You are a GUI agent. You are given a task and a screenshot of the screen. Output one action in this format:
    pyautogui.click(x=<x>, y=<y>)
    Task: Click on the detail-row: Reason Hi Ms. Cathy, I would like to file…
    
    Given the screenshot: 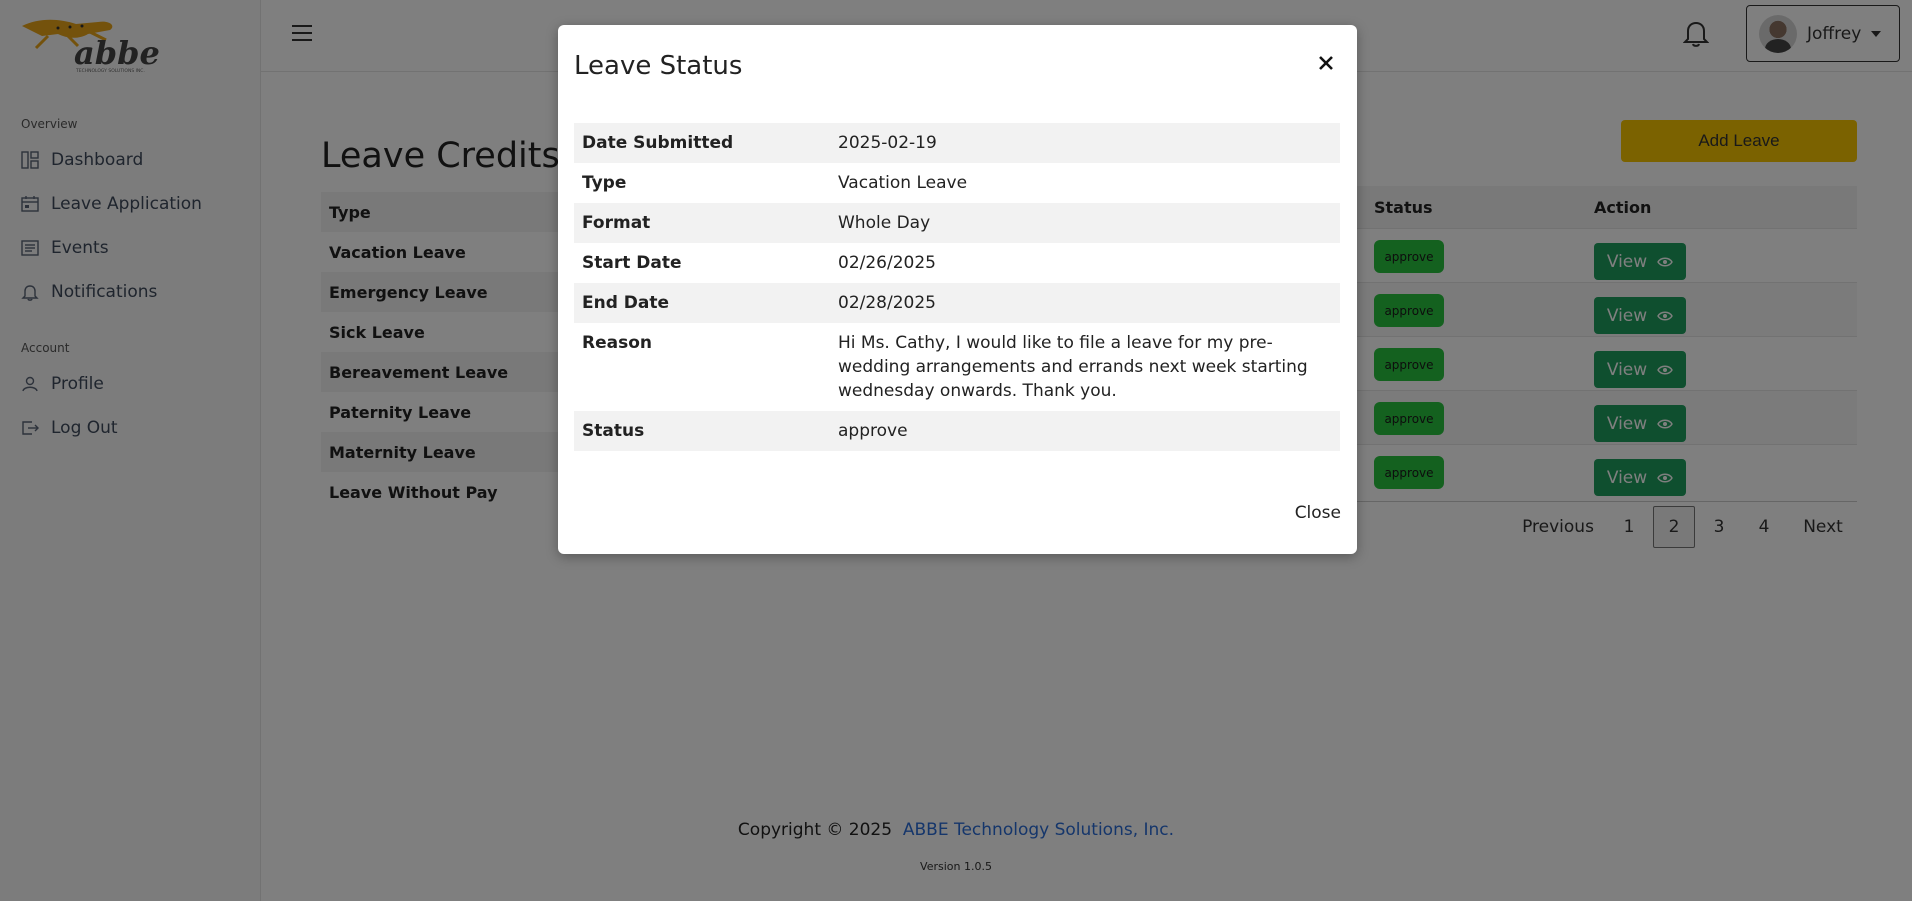 What is the action you would take?
    pyautogui.click(x=957, y=367)
    